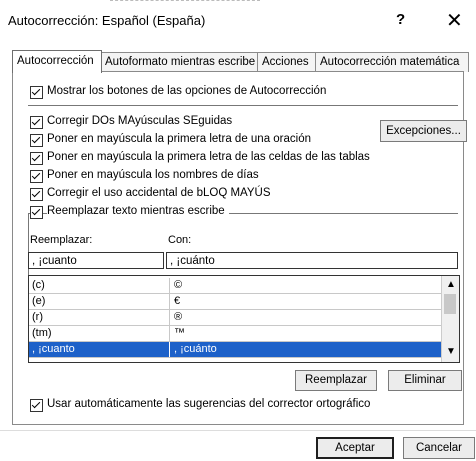 The image size is (476, 461). Describe the element at coordinates (178, 317) in the screenshot. I see `list-item-to: ®` at that location.